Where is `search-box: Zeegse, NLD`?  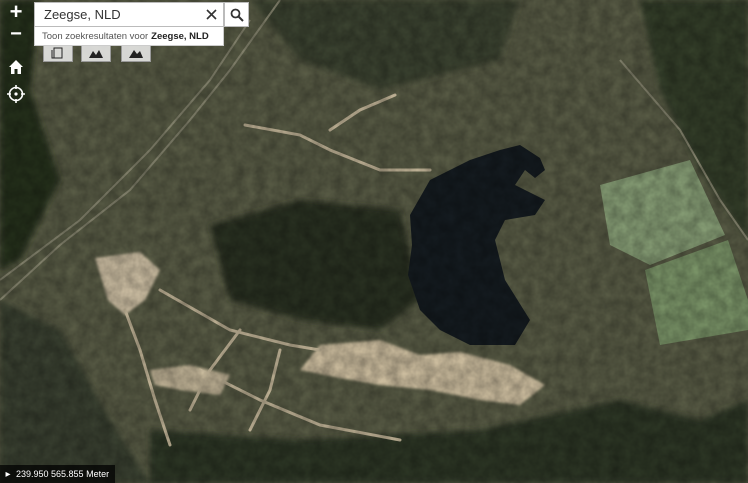
search-box: Zeegse, NLD is located at coordinates (129, 14).